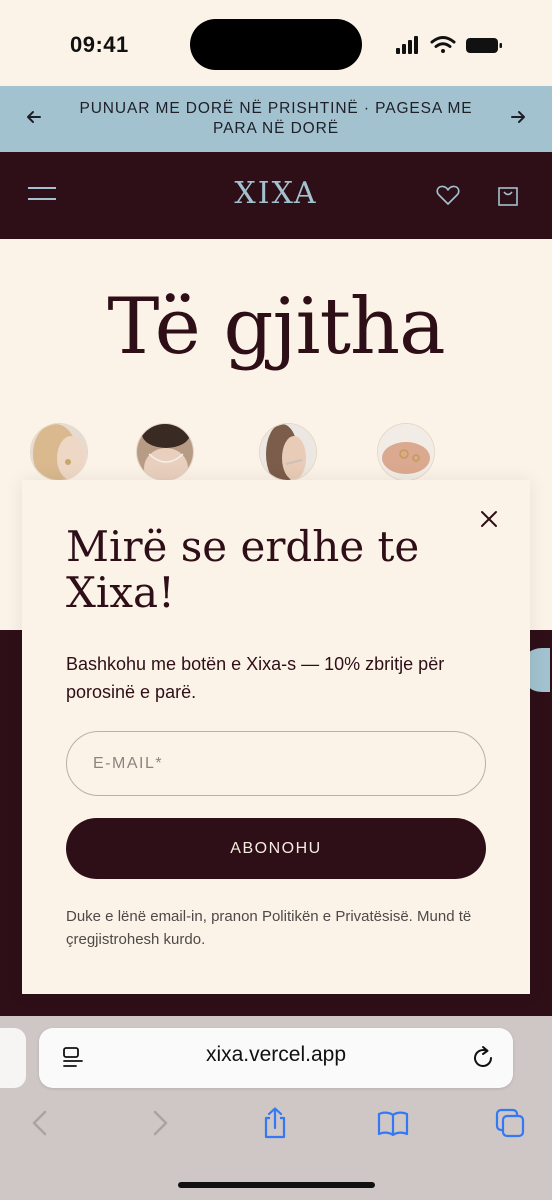  Describe the element at coordinates (443, 44) in the screenshot. I see `wifi-icon` at that location.